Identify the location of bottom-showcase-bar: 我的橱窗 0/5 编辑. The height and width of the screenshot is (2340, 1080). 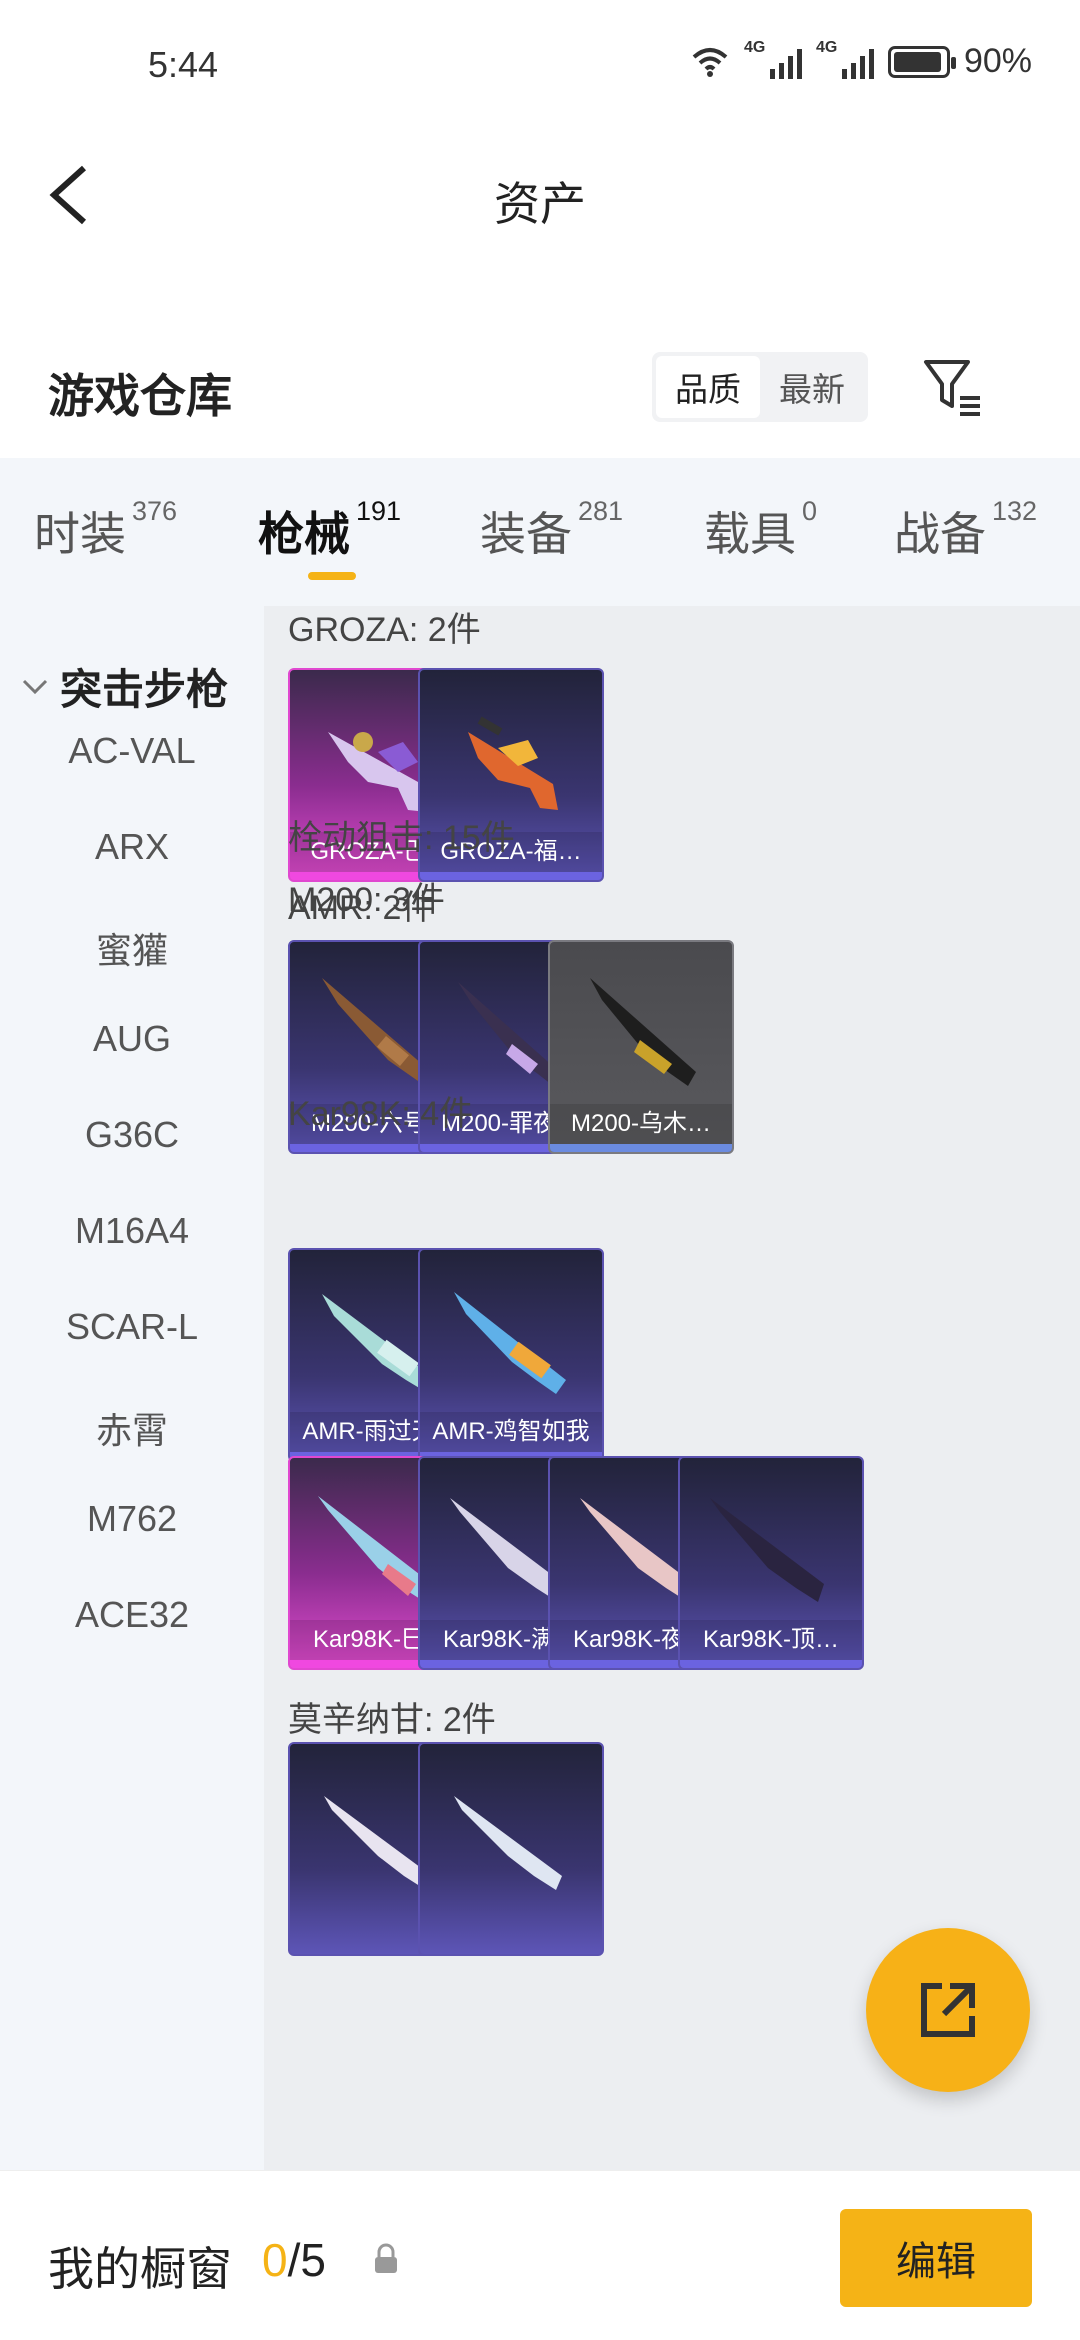
(540, 2255).